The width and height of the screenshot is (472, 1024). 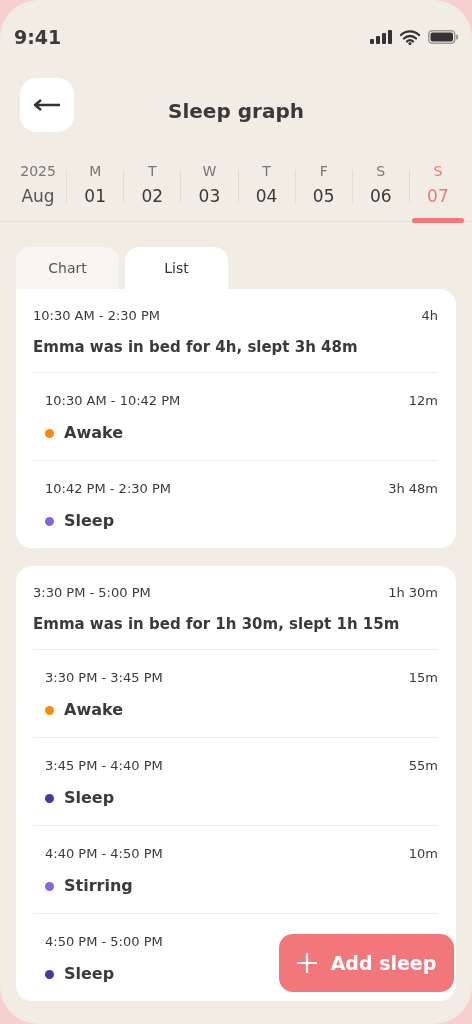 What do you see at coordinates (113, 401) in the screenshot?
I see `time-range: 10:30 AM - 10:42 PM` at bounding box center [113, 401].